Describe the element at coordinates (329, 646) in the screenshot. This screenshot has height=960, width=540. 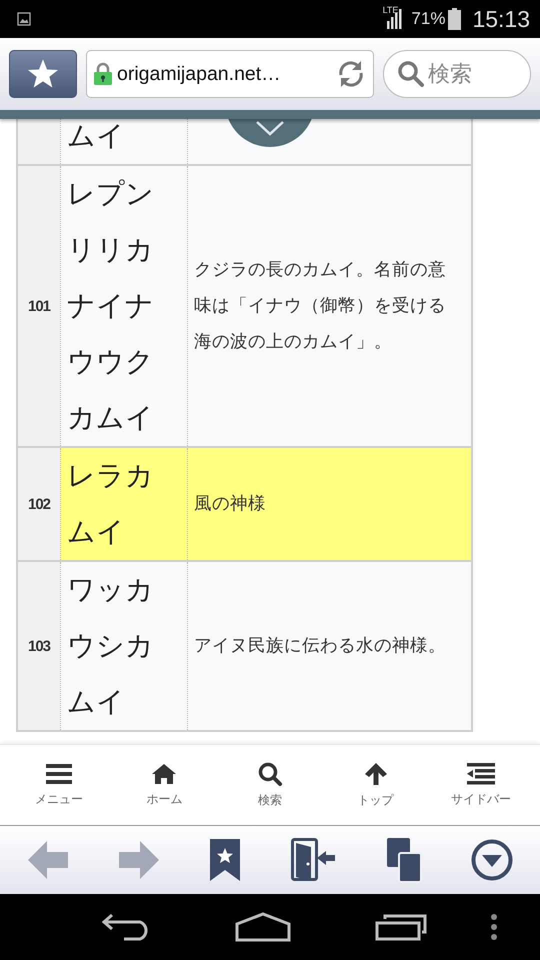
I see `description-cell: アイヌ民族に伝わる水の神様。` at that location.